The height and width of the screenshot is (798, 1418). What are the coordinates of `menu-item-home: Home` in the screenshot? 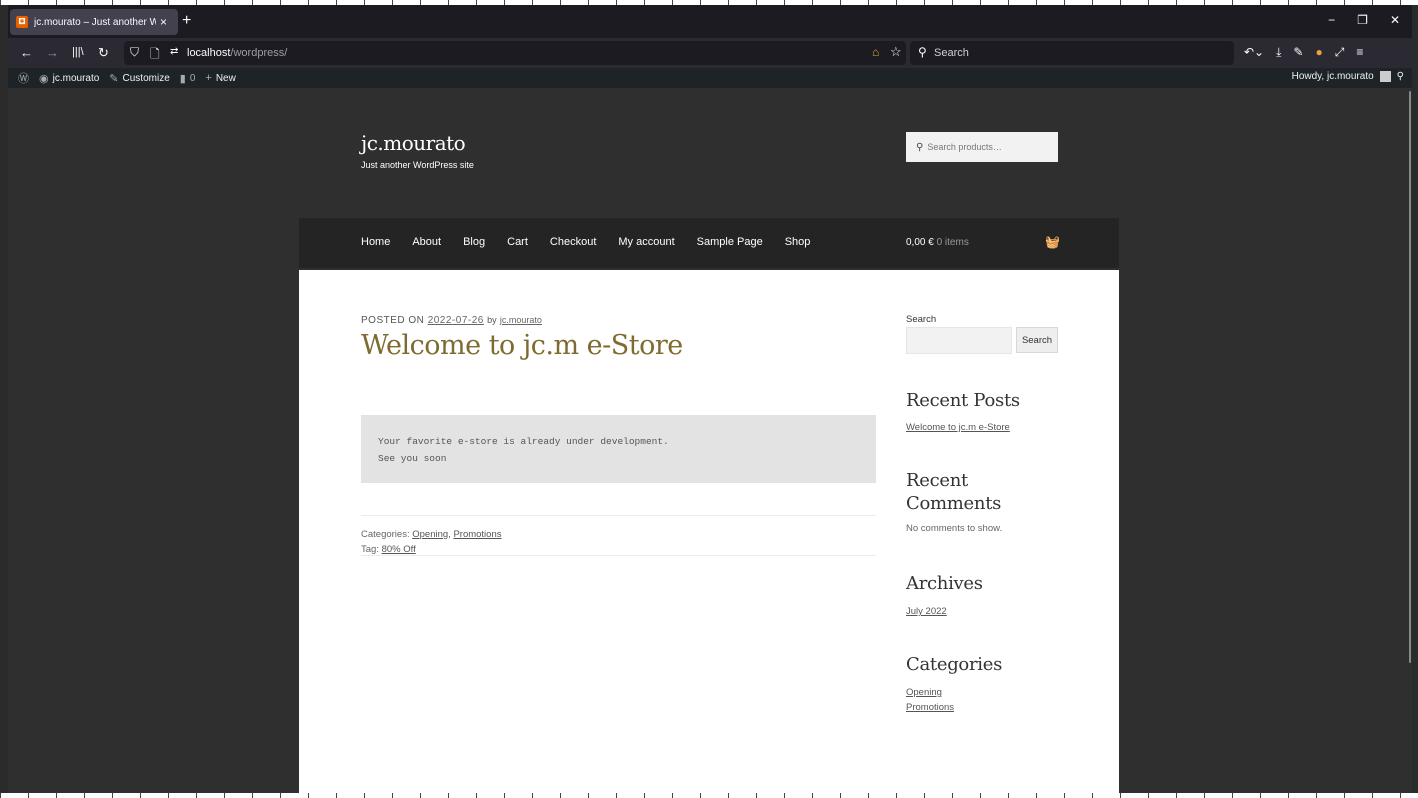 It's located at (375, 242).